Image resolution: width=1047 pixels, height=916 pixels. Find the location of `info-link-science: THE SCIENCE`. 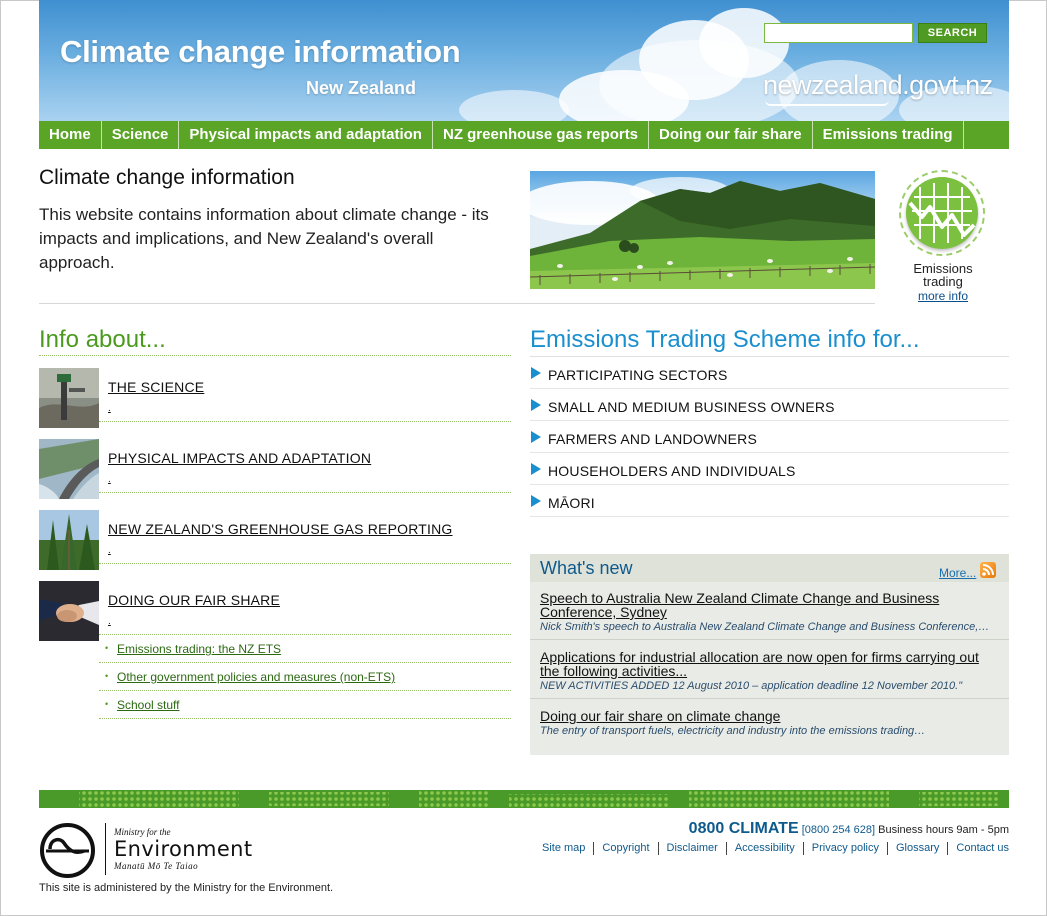

info-link-science: THE SCIENCE is located at coordinates (156, 387).